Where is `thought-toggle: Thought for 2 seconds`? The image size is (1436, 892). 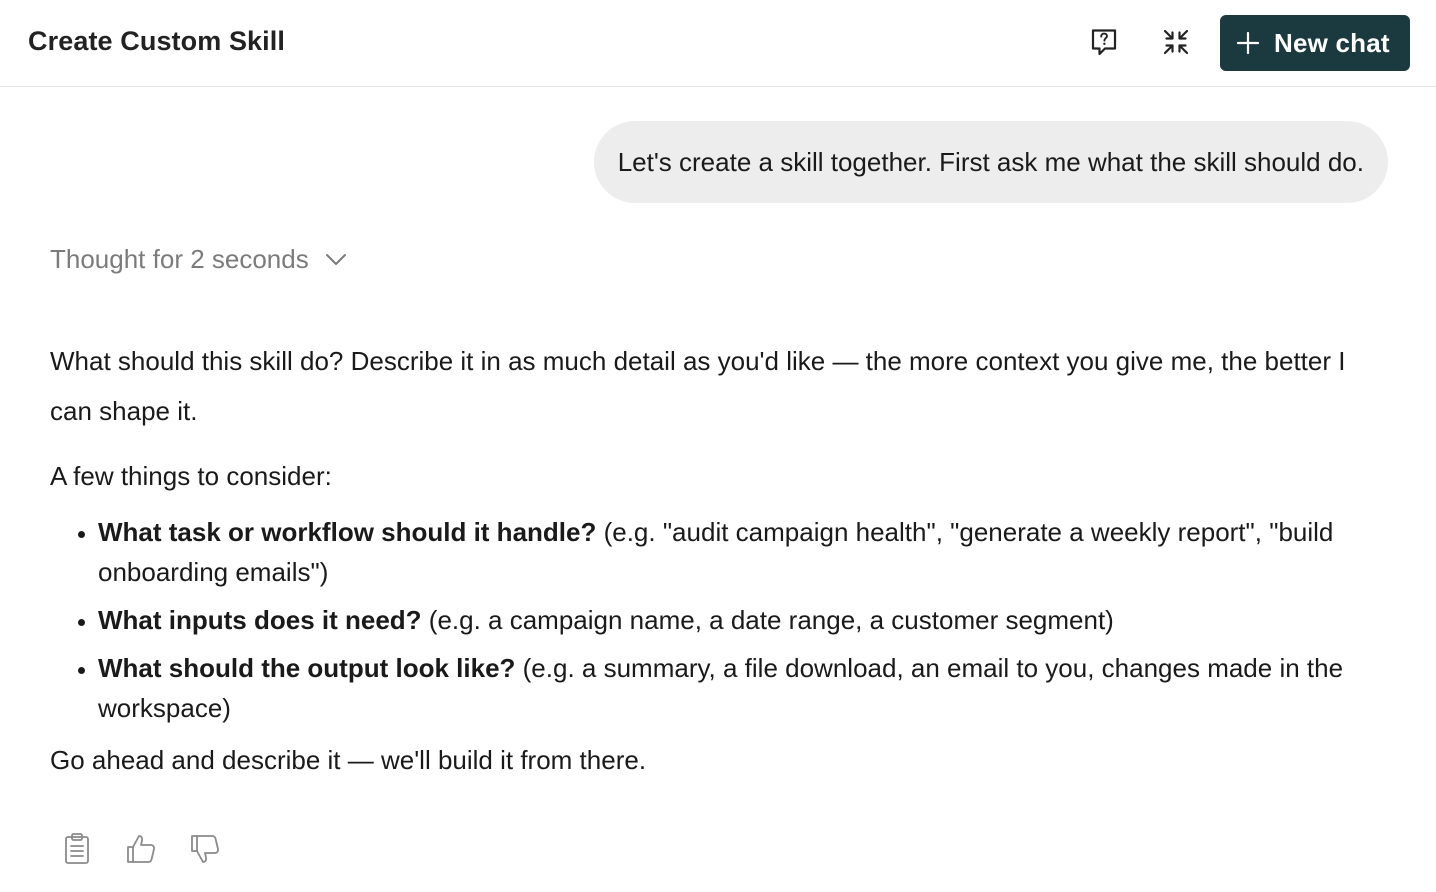 thought-toggle: Thought for 2 seconds is located at coordinates (198, 259).